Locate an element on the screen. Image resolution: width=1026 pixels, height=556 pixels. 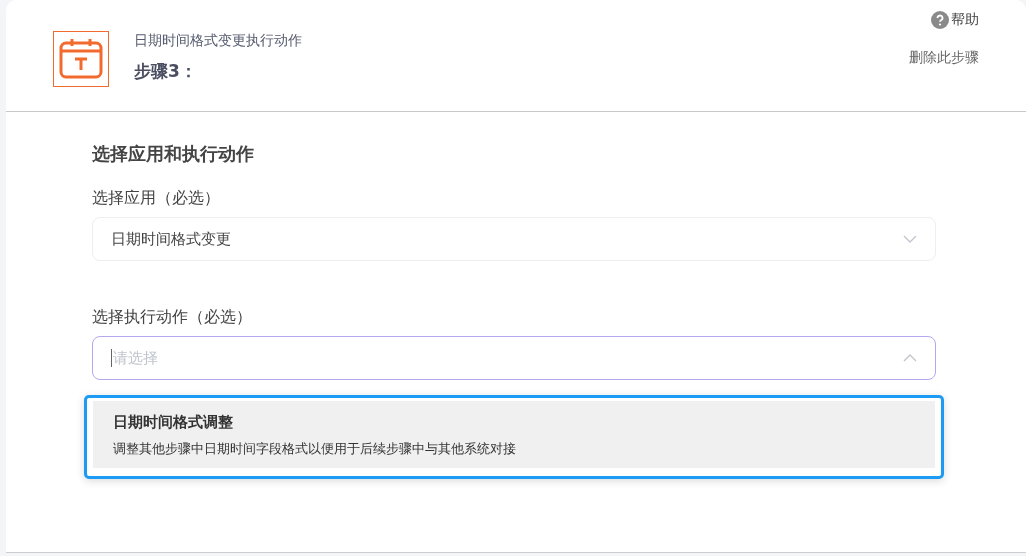
chevron-down-icon is located at coordinates (910, 239).